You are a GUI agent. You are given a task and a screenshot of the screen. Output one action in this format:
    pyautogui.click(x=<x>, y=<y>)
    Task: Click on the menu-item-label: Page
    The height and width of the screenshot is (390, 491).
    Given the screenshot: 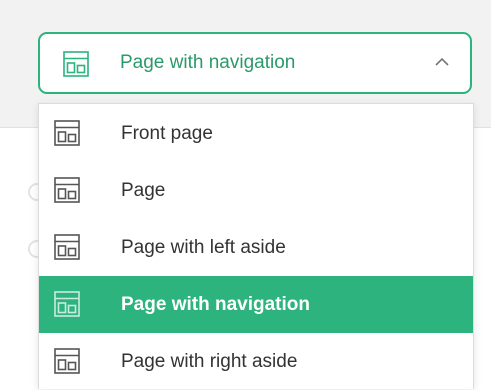 What is the action you would take?
    pyautogui.click(x=143, y=190)
    